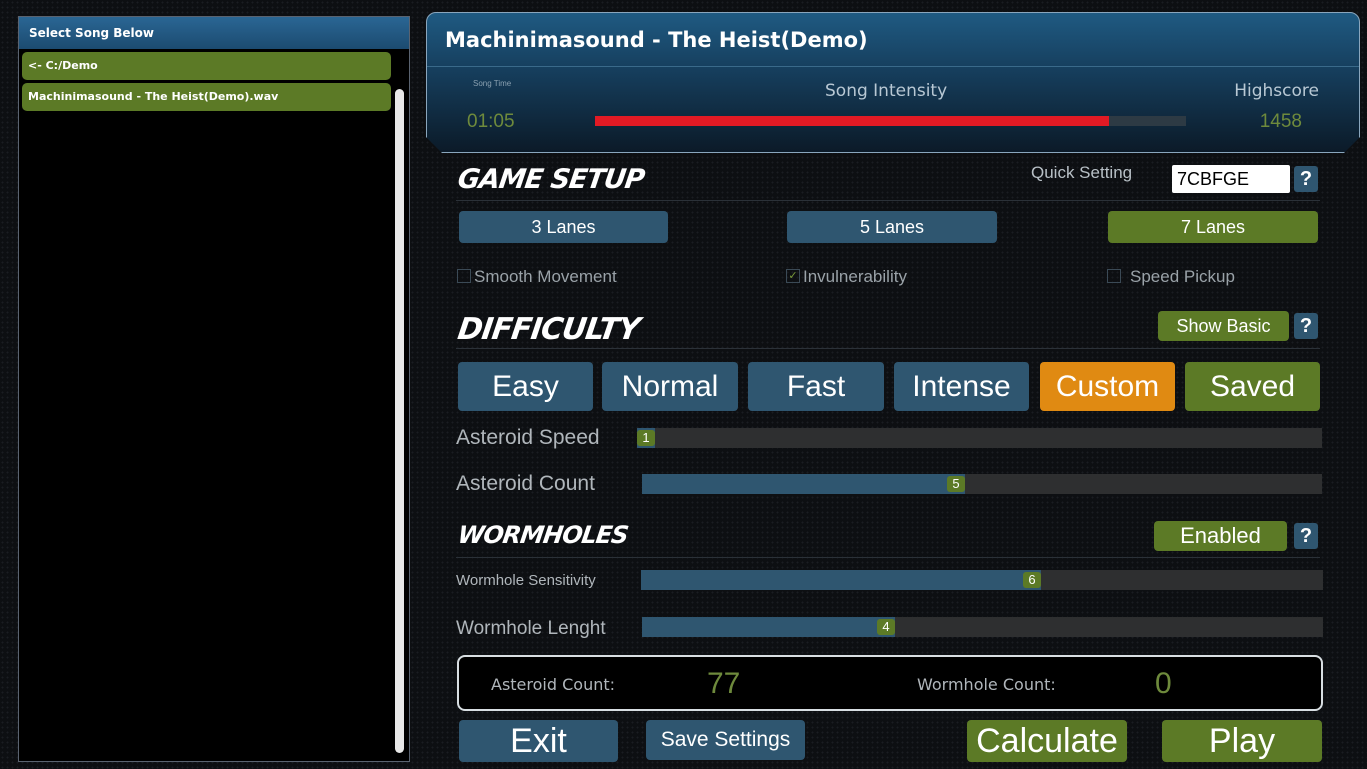 This screenshot has height=769, width=1367. I want to click on wormhole-sensitivity-slider: 6, so click(982, 580).